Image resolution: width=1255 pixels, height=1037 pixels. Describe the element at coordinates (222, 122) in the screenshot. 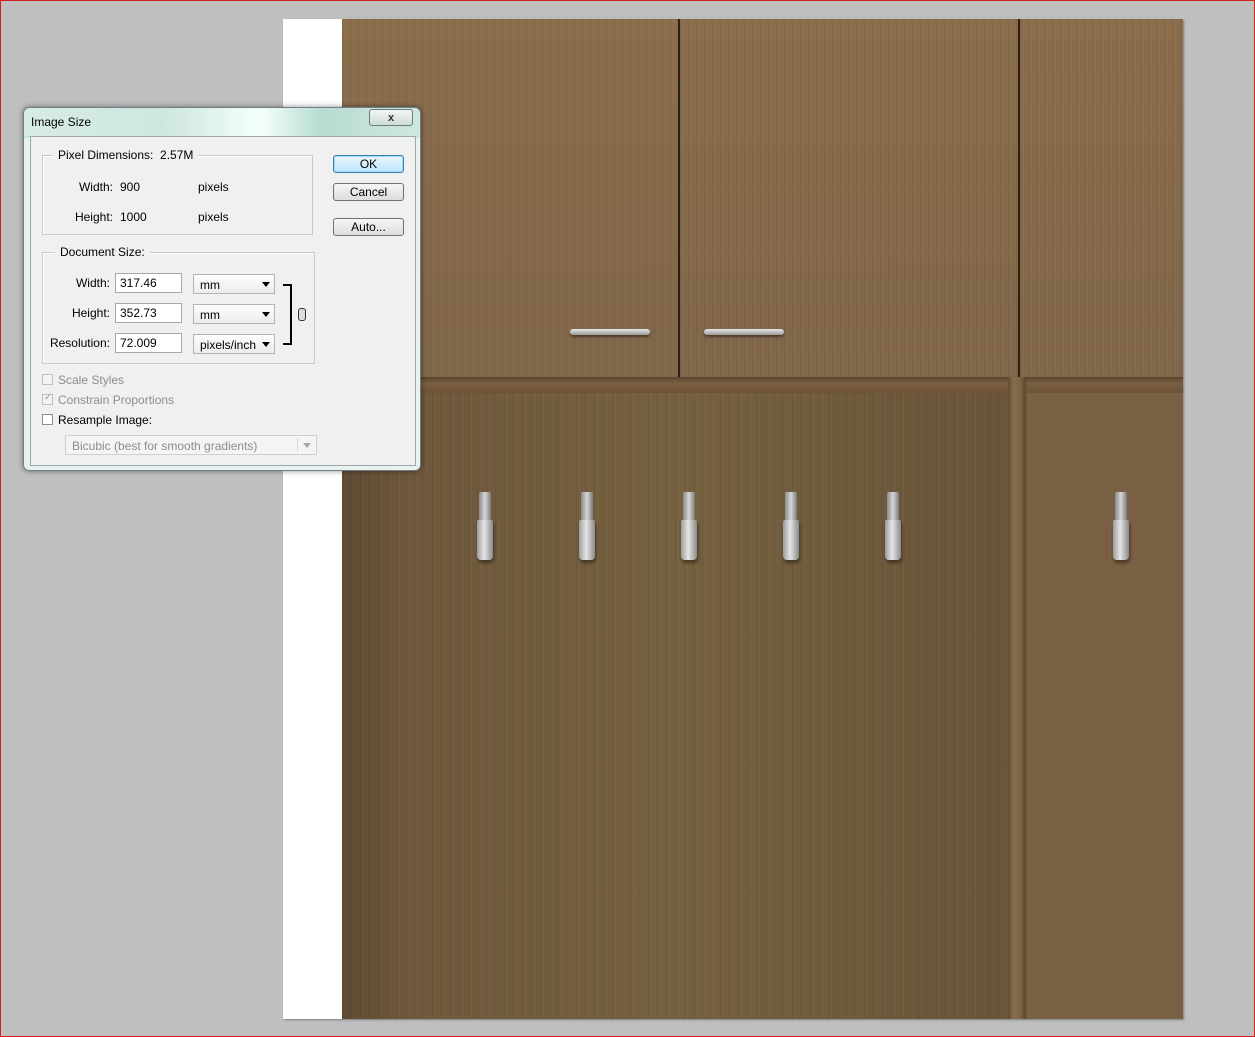

I see `dialog-titlebar: Image Size x` at that location.